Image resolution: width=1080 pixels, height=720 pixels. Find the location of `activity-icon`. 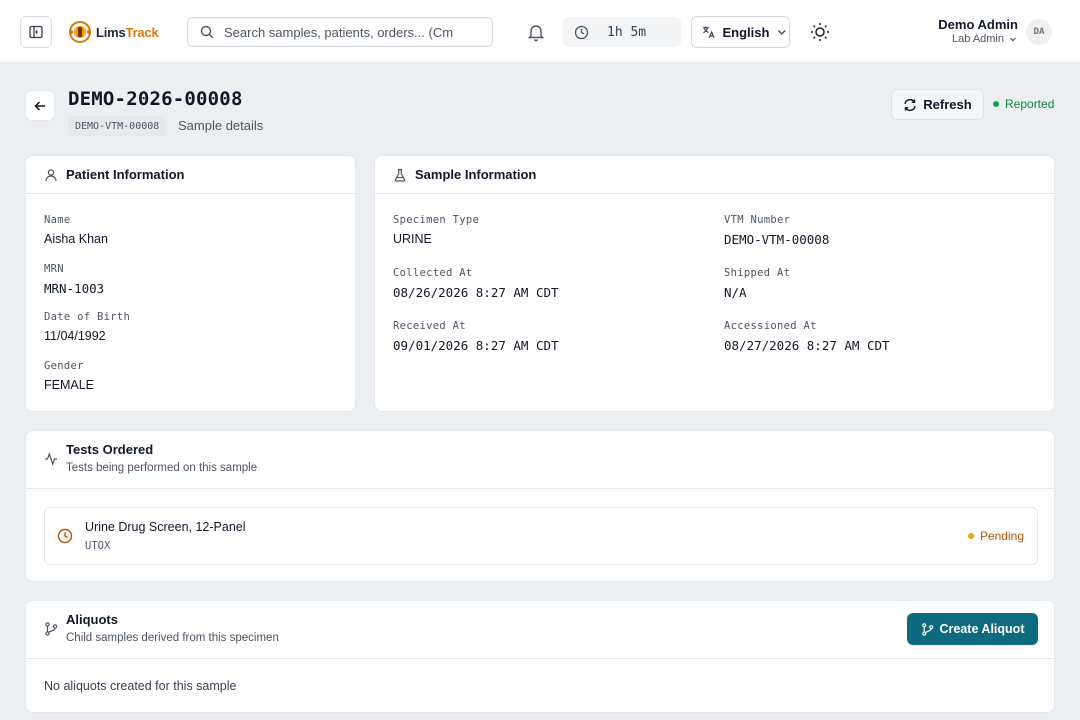

activity-icon is located at coordinates (51, 459).